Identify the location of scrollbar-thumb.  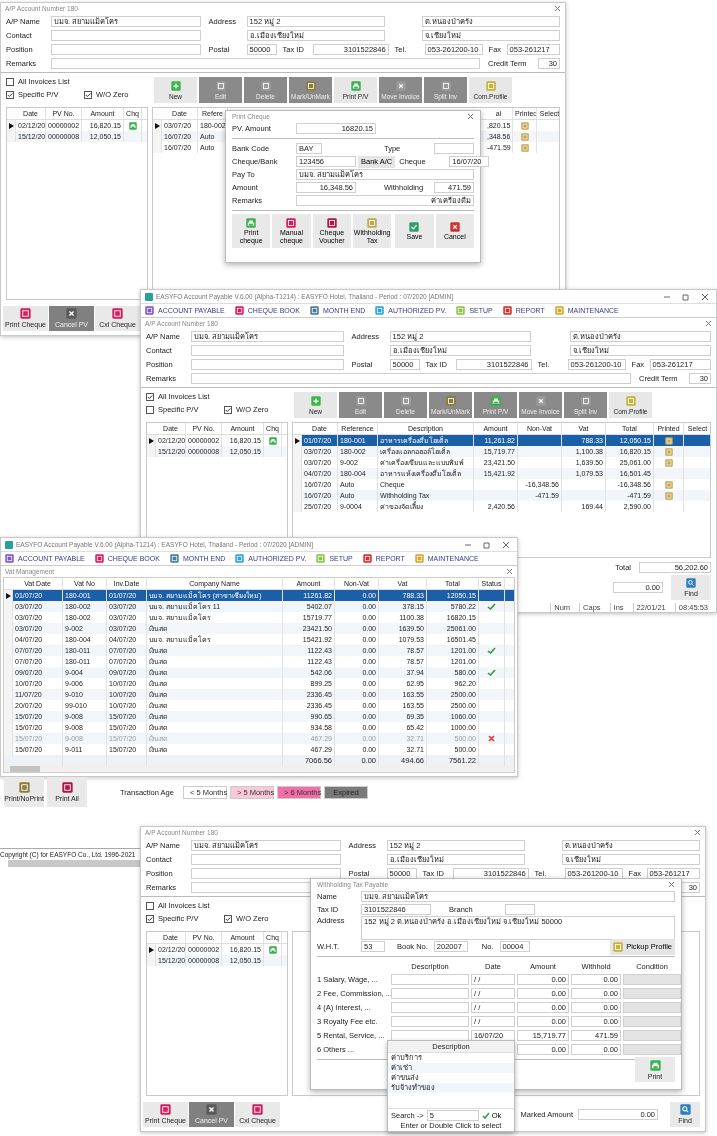
(25, 769).